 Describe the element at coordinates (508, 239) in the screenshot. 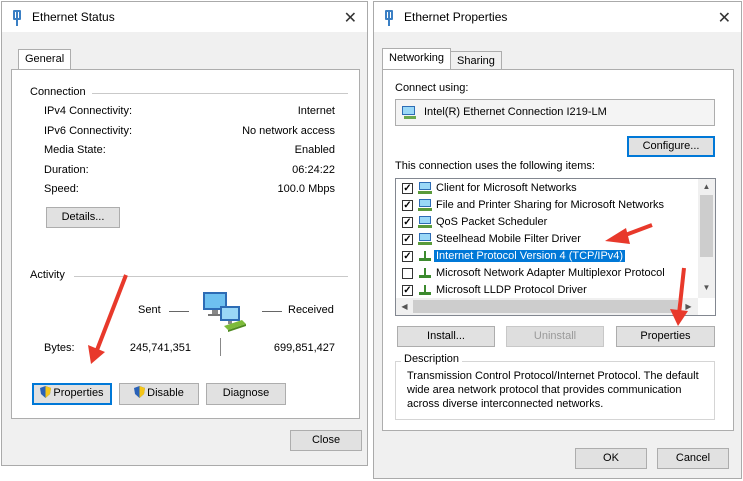

I see `item-label: Steelhead Mobile Filter Driver` at that location.